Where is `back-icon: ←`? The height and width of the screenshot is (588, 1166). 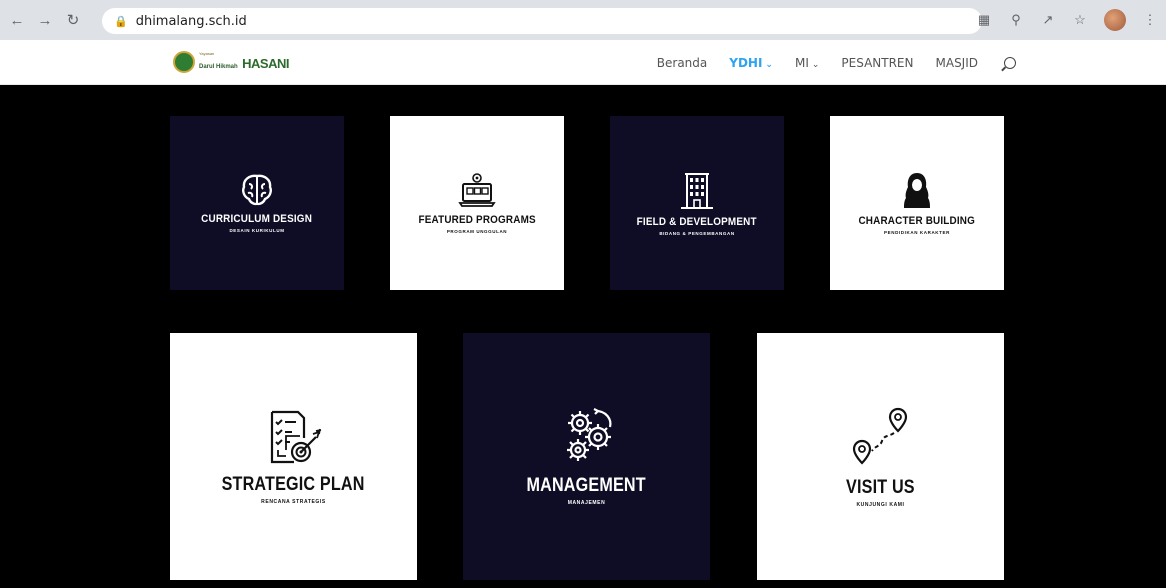
back-icon: ← is located at coordinates (17, 20).